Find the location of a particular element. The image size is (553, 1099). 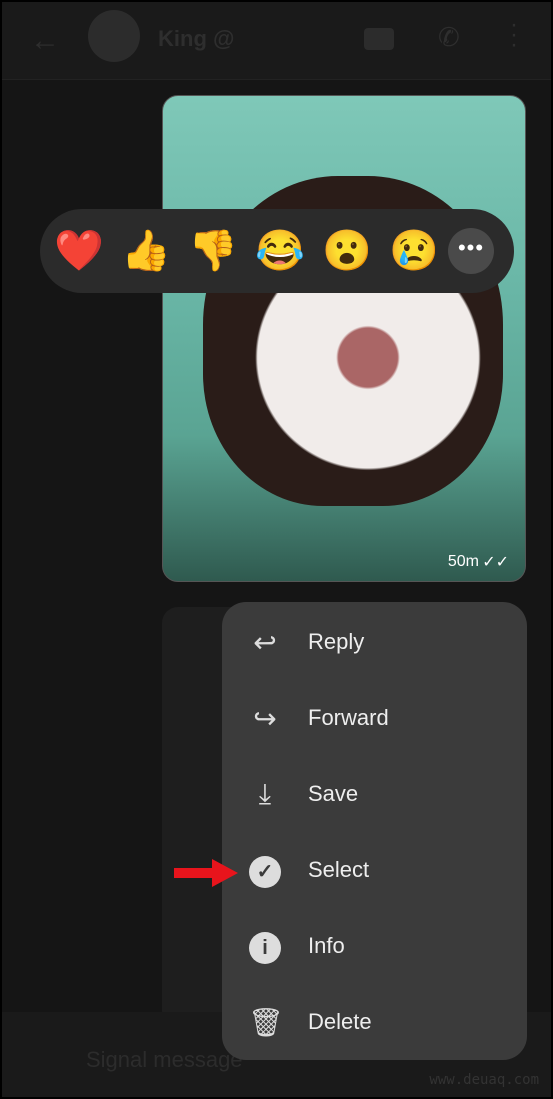

reaction-surprised: 😮 is located at coordinates (347, 251).